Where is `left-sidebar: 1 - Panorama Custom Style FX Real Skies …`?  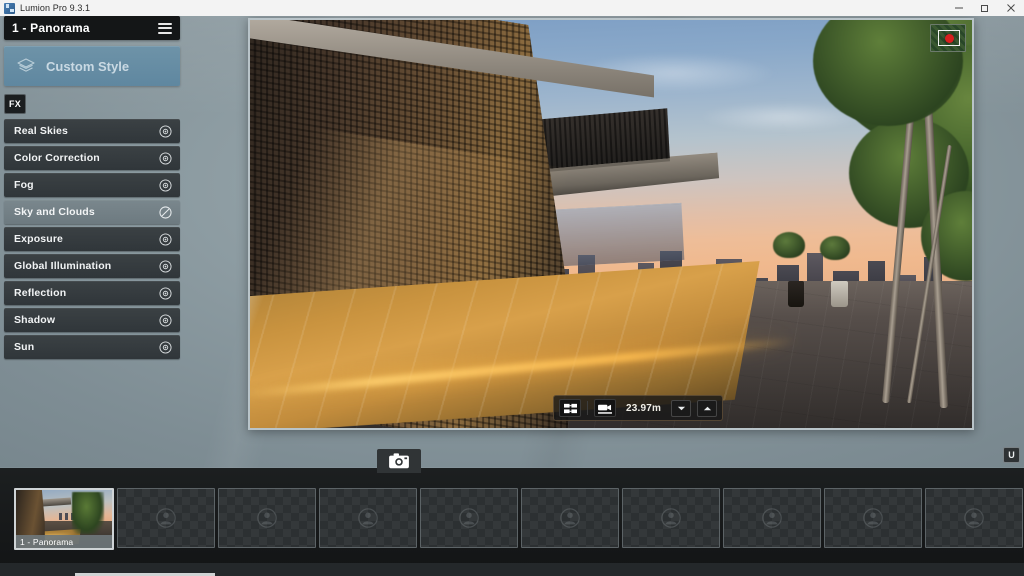 left-sidebar: 1 - Panorama Custom Style FX Real Skies … is located at coordinates (92, 187).